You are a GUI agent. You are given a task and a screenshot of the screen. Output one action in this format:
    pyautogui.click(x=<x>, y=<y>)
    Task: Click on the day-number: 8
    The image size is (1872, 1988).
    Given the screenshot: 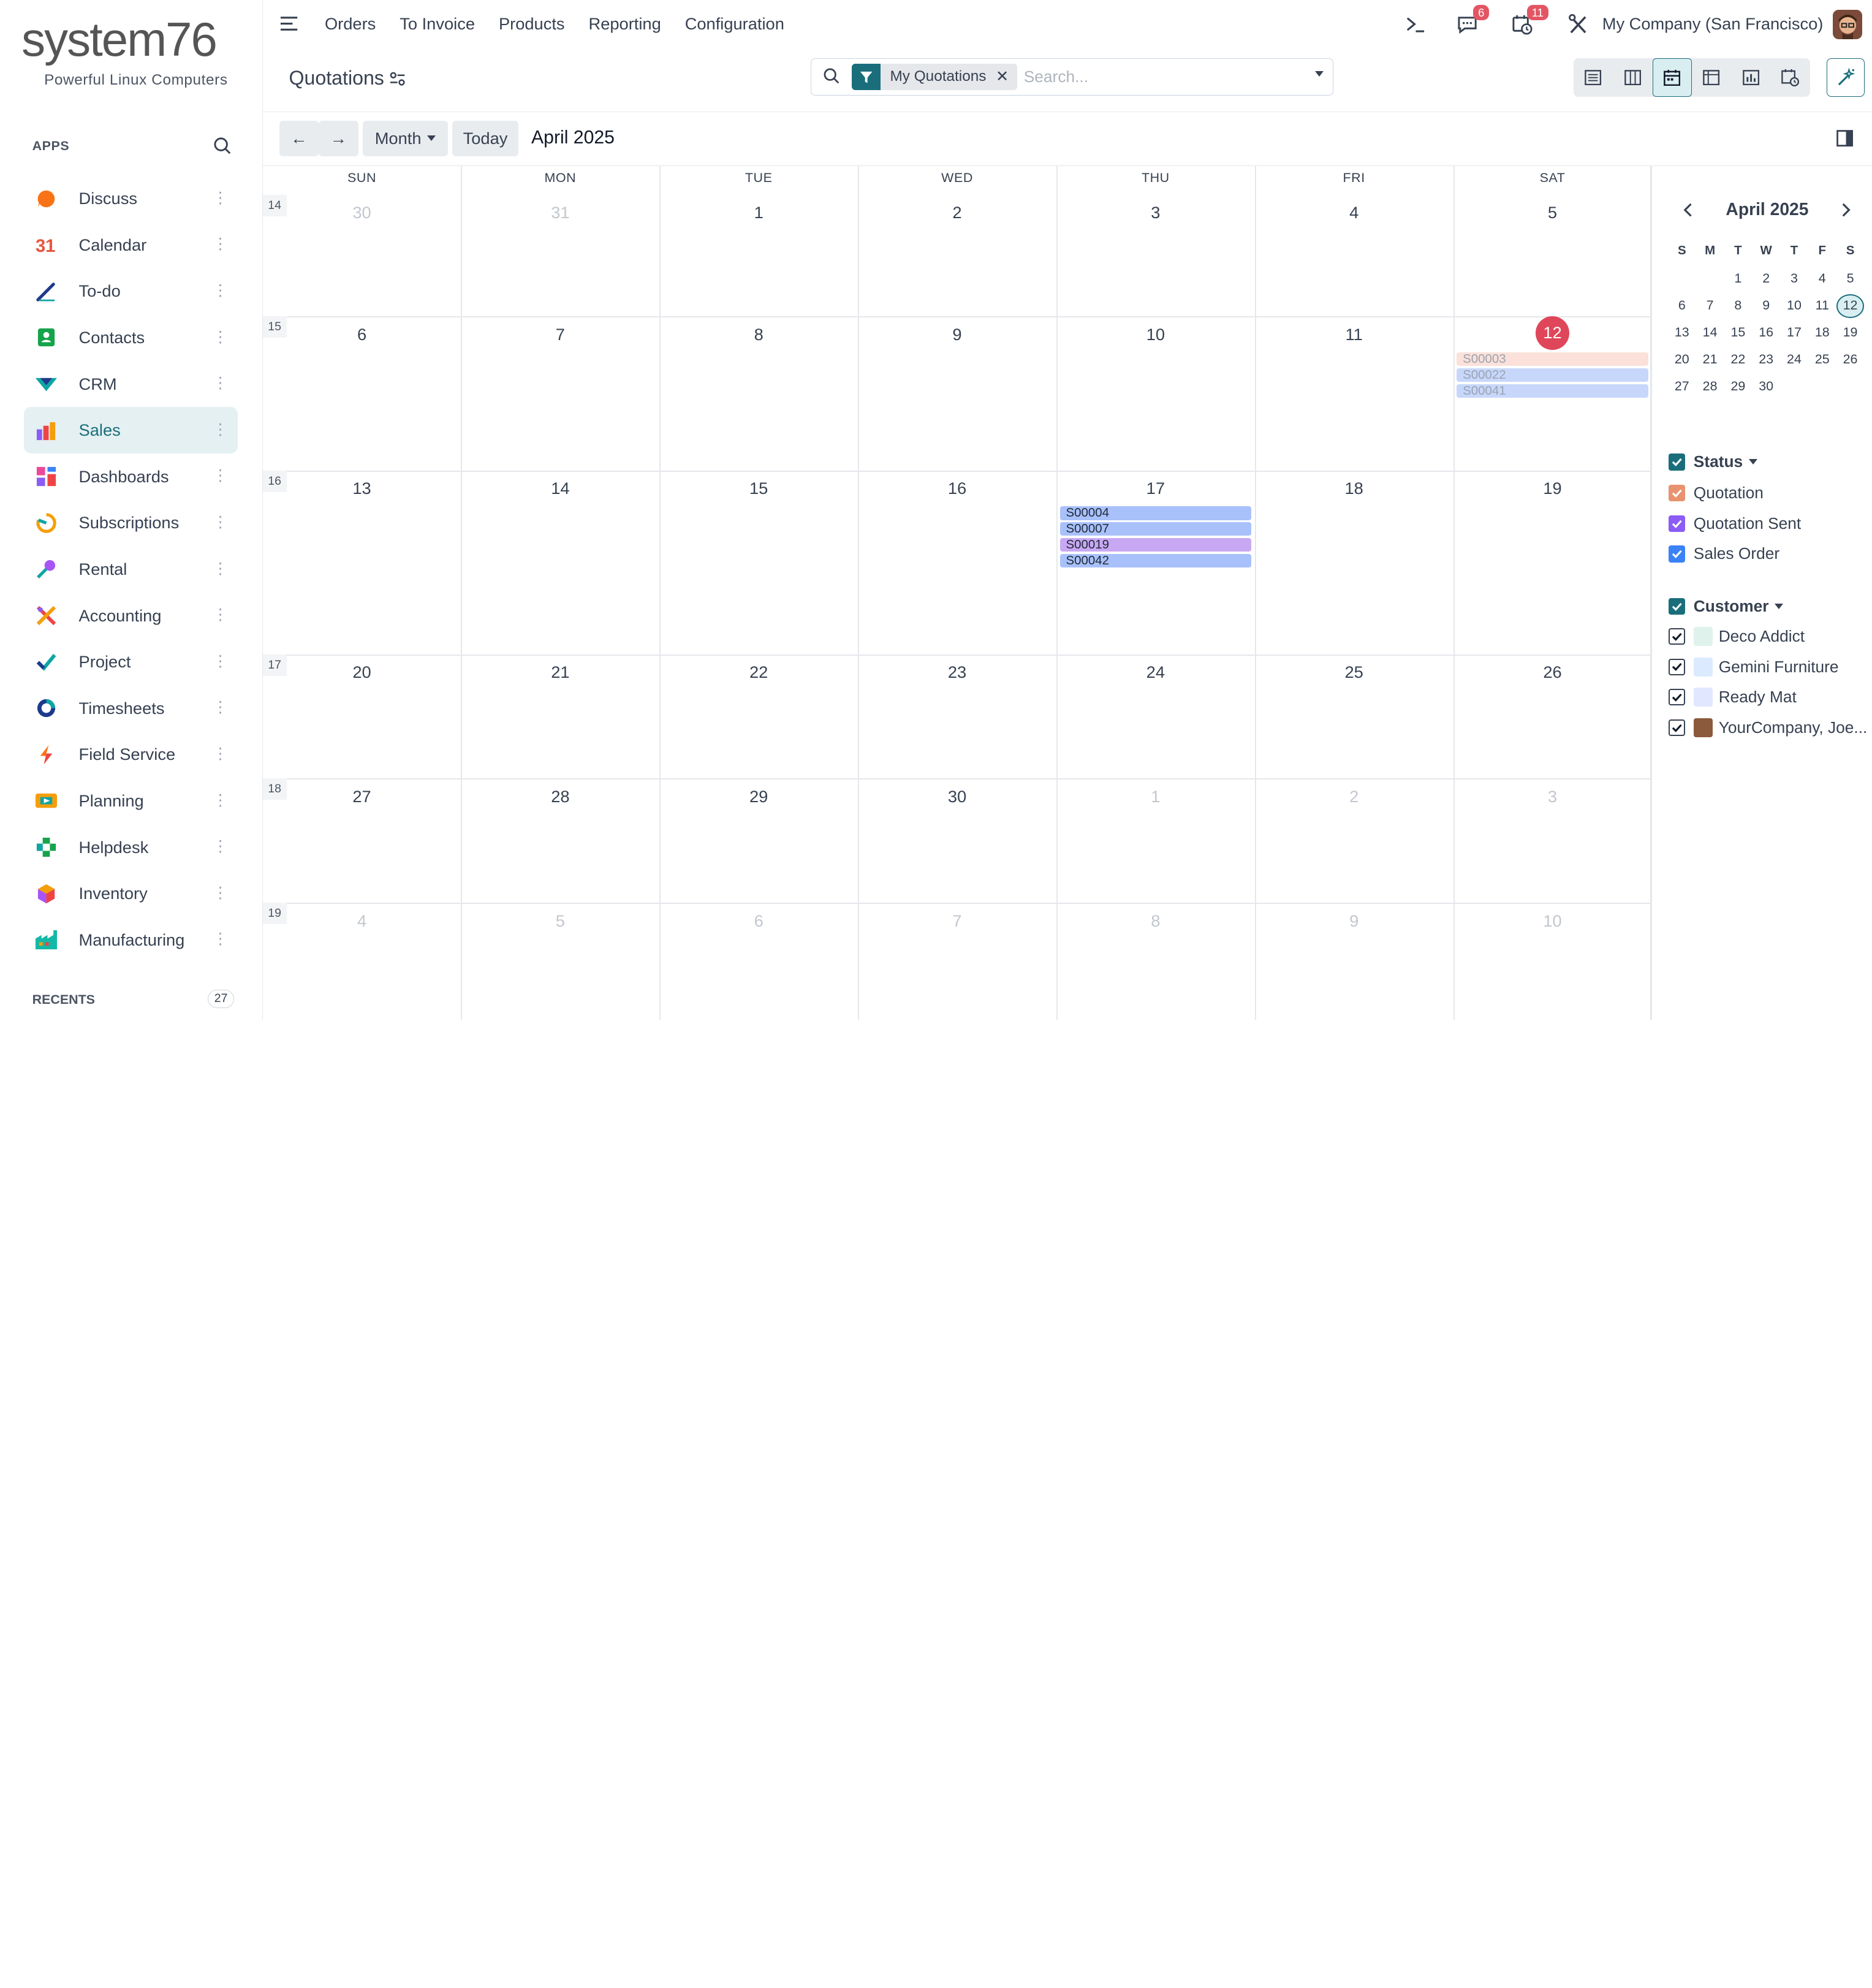 What is the action you would take?
    pyautogui.click(x=759, y=334)
    